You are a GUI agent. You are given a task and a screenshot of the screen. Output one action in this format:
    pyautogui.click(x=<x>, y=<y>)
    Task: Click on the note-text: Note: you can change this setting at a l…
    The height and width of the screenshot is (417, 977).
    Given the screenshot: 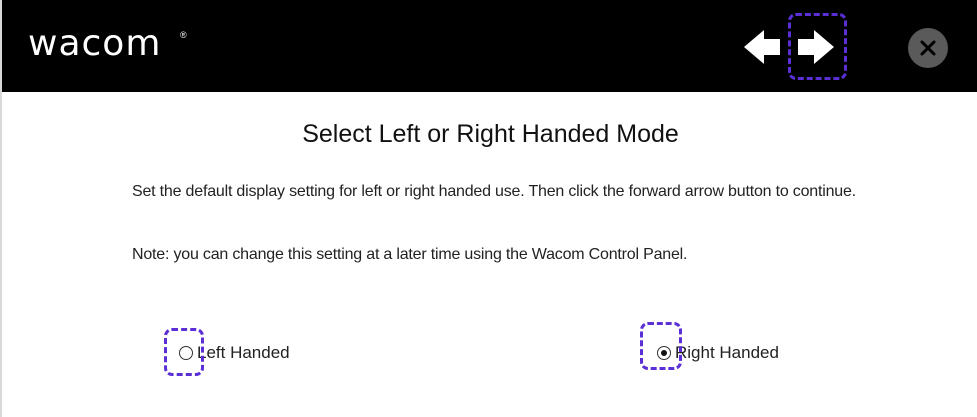 What is the action you would take?
    pyautogui.click(x=410, y=254)
    